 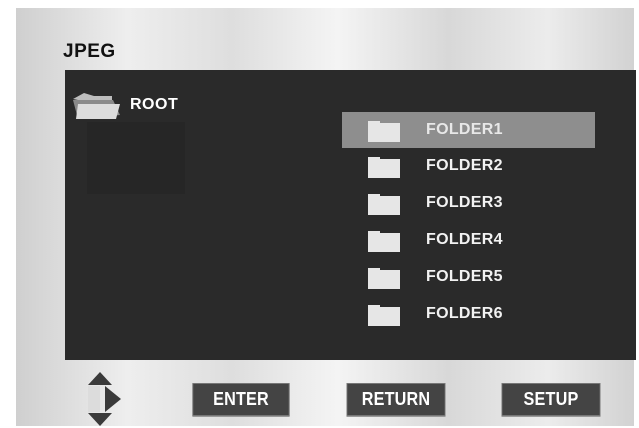 I want to click on folder-item-1: FOLDER1, so click(x=468, y=130).